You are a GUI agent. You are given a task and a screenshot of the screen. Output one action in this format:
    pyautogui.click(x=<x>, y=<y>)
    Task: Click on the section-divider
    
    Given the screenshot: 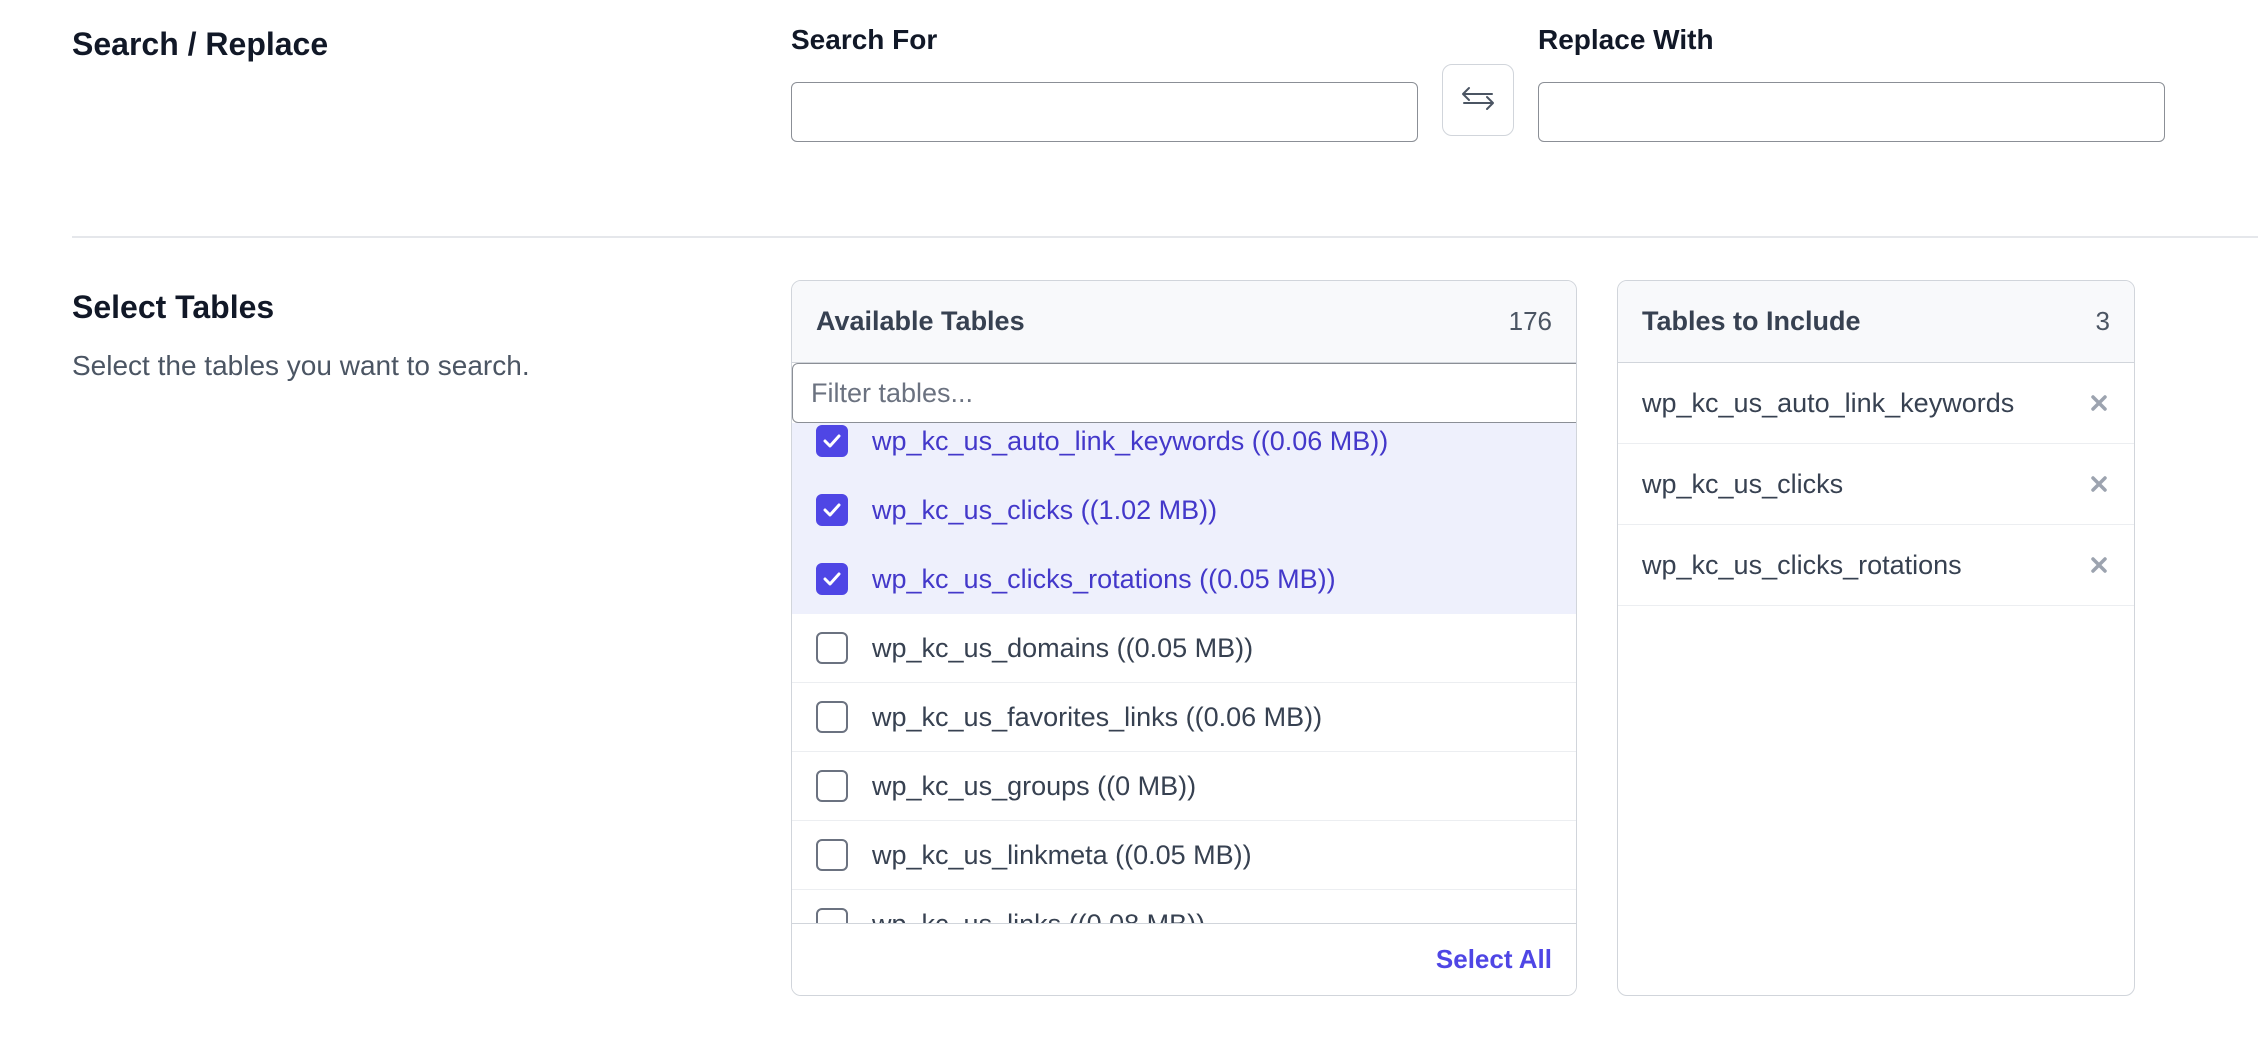 What is the action you would take?
    pyautogui.click(x=1165, y=237)
    